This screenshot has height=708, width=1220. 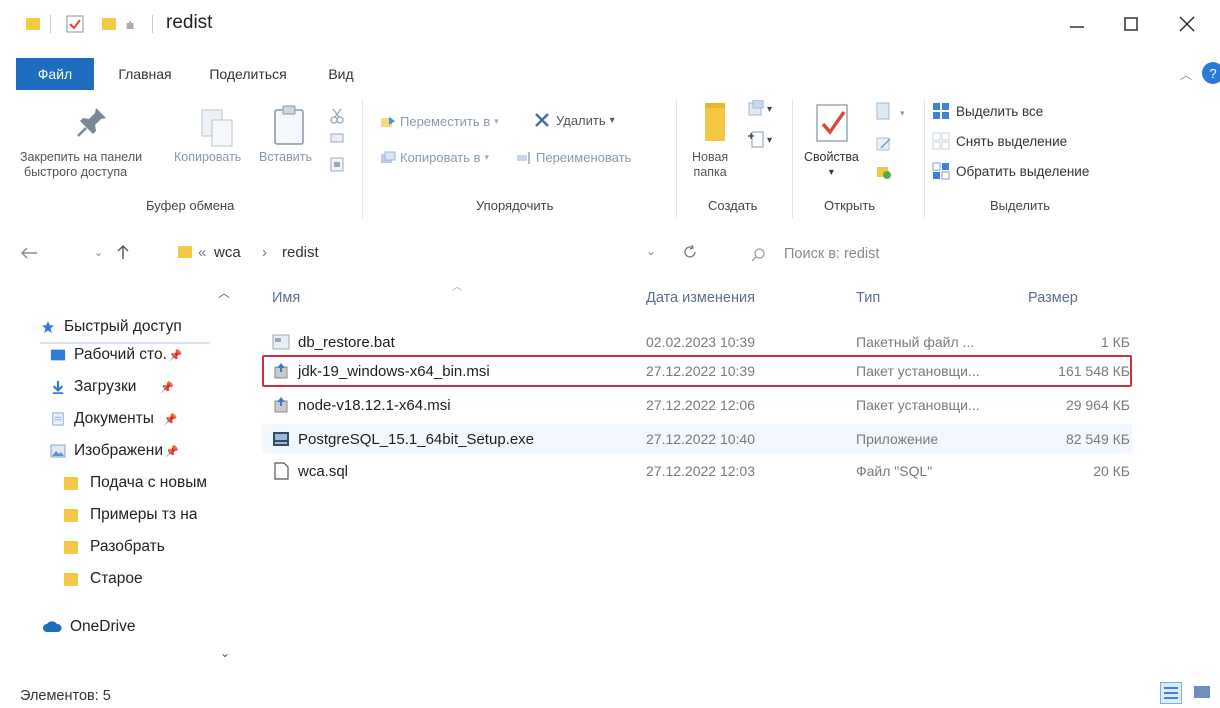 I want to click on nav-folder-old: Старое, so click(x=96, y=579).